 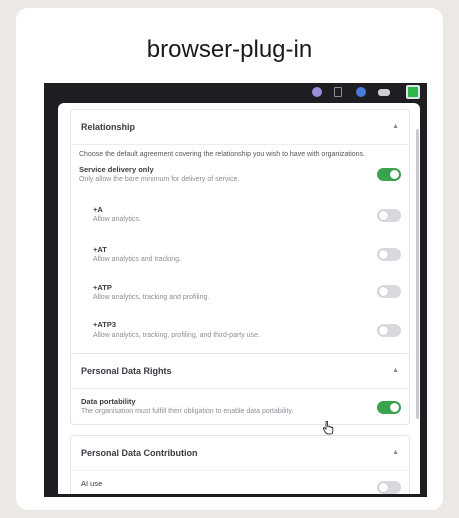 What do you see at coordinates (151, 297) in the screenshot?
I see `option-atp-desc: Allow analytics, tracking and profiling.` at bounding box center [151, 297].